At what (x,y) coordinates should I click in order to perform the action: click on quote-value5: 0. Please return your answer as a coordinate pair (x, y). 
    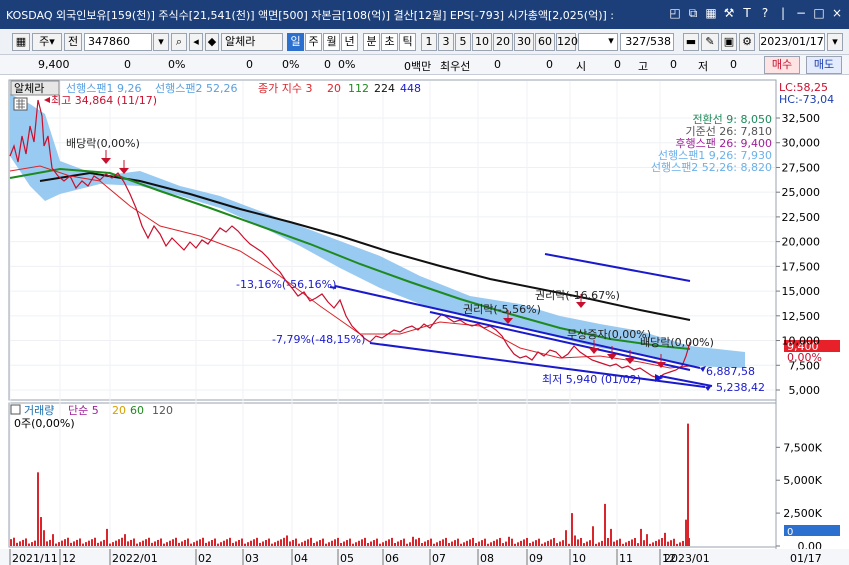
    Looking at the image, I should click on (497, 64).